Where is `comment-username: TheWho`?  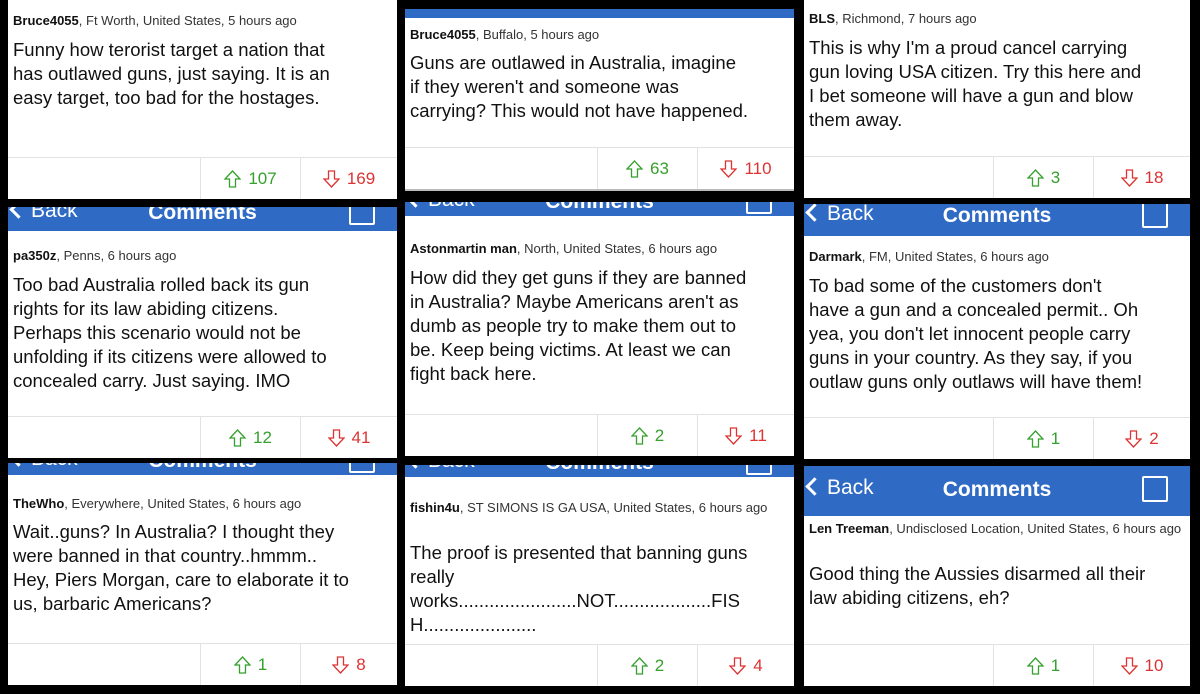 comment-username: TheWho is located at coordinates (38, 503).